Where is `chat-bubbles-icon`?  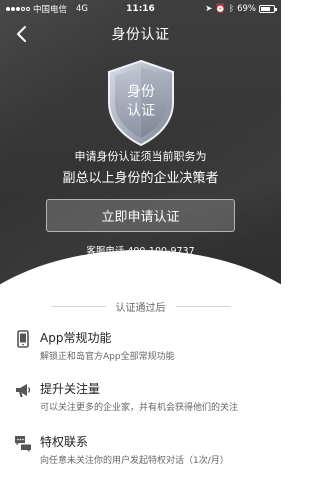 chat-bubbles-icon is located at coordinates (23, 444).